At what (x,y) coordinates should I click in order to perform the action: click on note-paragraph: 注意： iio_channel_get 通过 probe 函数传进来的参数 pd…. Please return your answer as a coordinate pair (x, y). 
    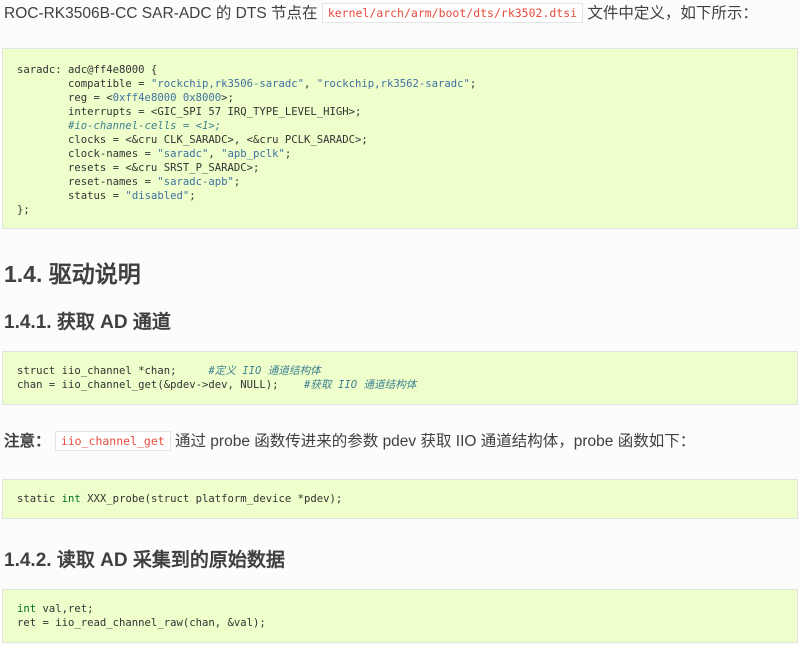
    Looking at the image, I should click on (349, 441).